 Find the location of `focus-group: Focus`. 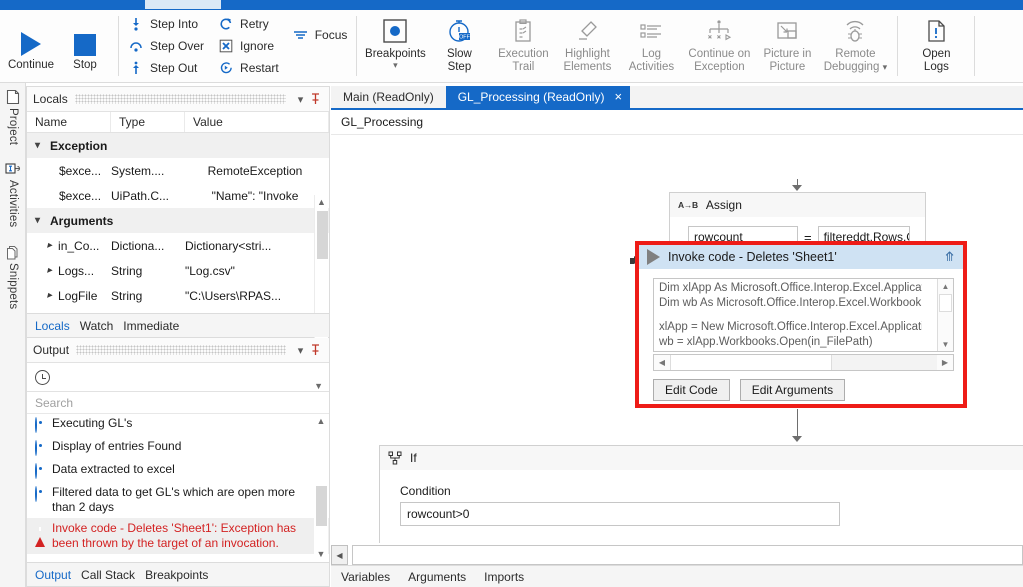

focus-group: Focus is located at coordinates (320, 46).